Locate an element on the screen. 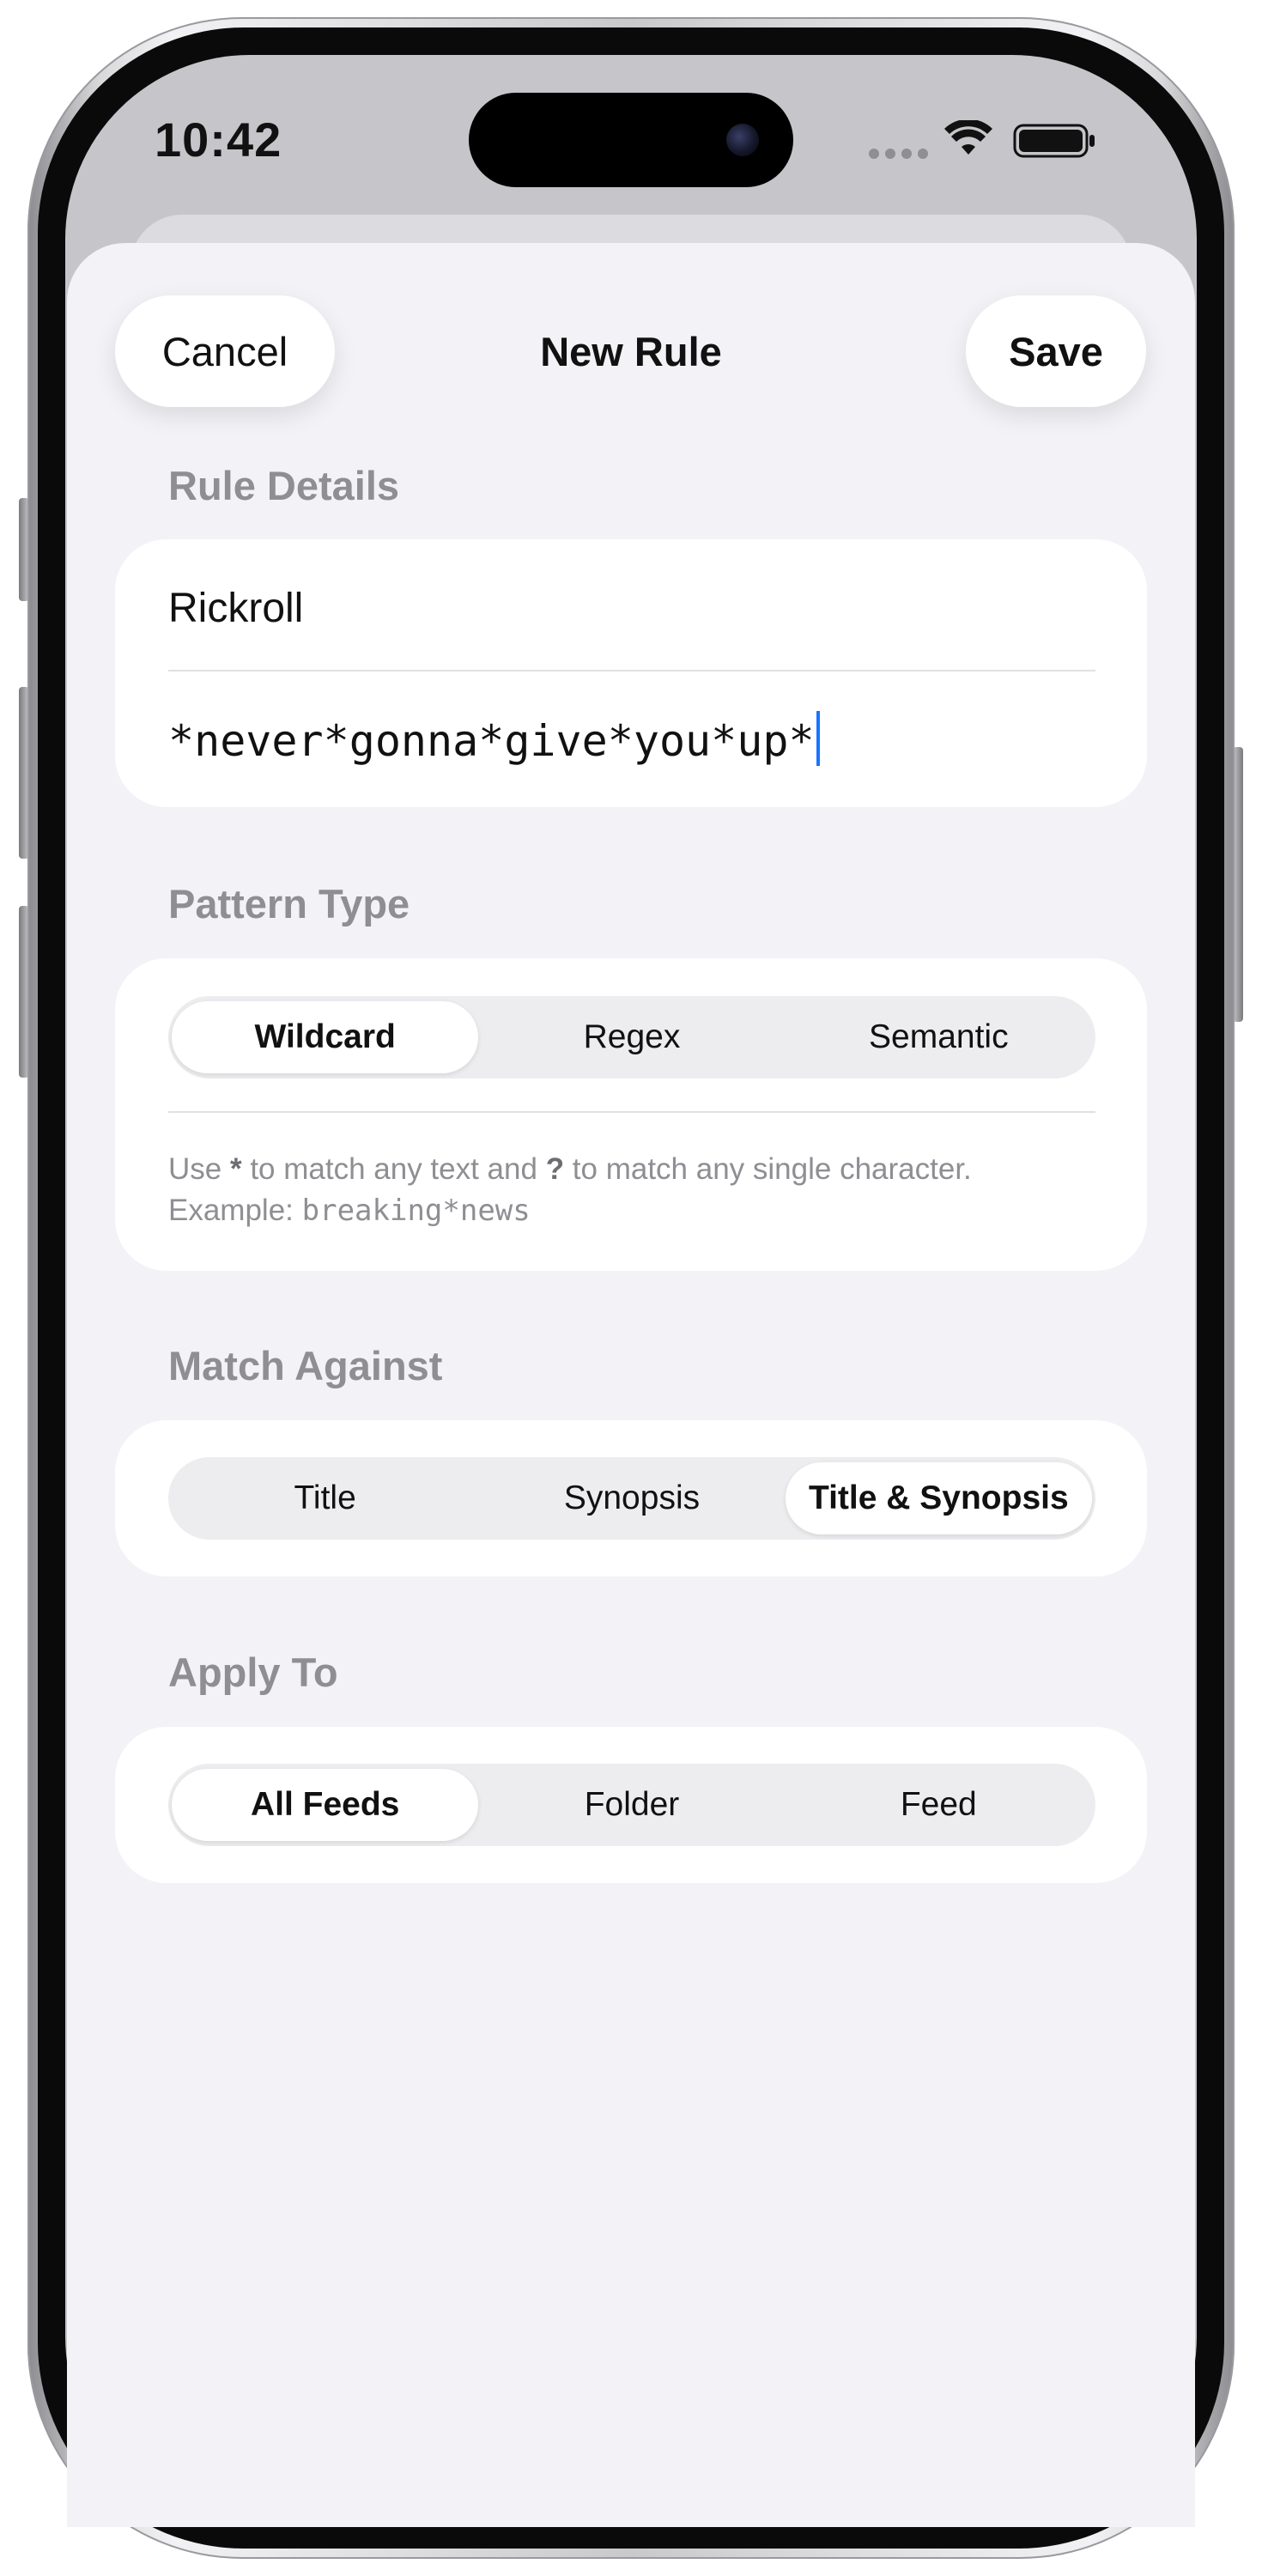 This screenshot has width=1262, height=2576. apply-to-segmented-control: All Feeds Folder Feed is located at coordinates (631, 1805).